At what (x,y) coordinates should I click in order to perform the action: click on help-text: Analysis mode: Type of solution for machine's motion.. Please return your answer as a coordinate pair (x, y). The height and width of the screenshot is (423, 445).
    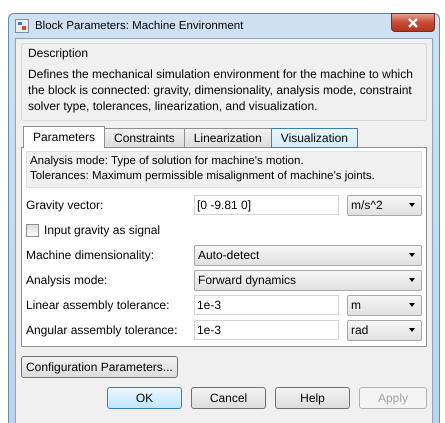
    Looking at the image, I should click on (167, 161).